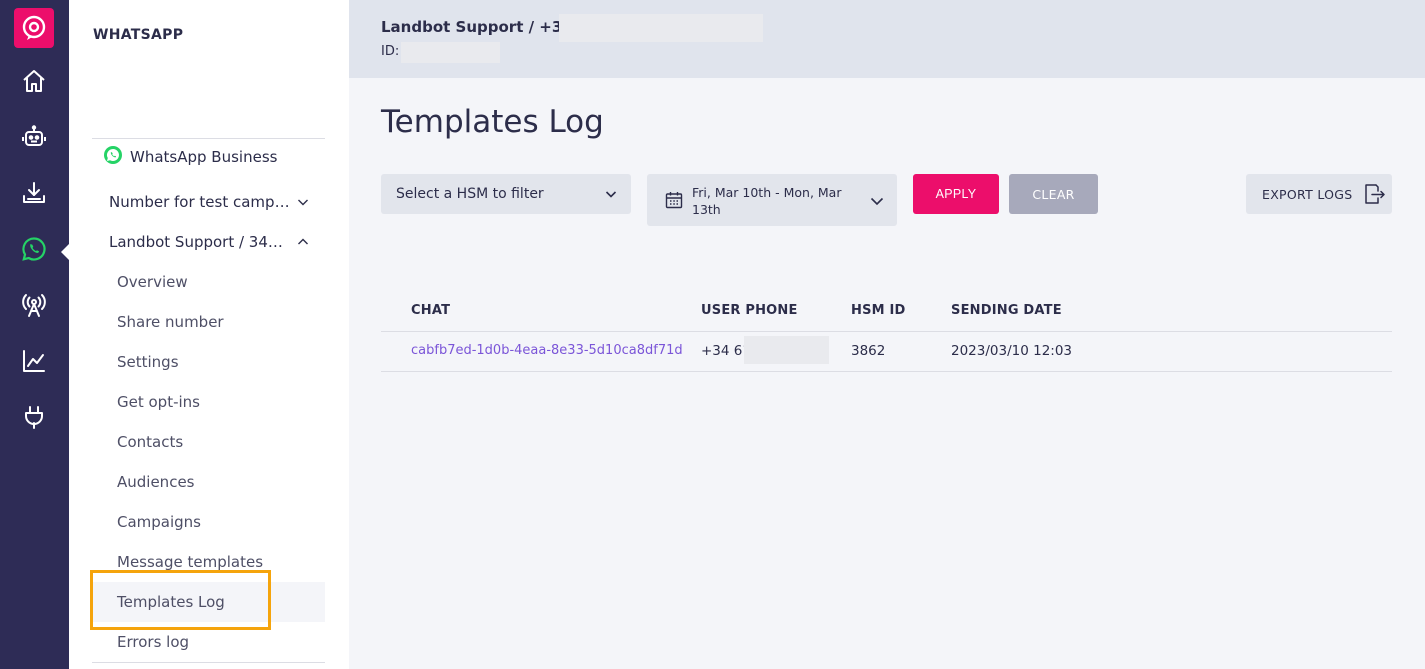  What do you see at coordinates (34, 361) in the screenshot?
I see `analytics-icon` at bounding box center [34, 361].